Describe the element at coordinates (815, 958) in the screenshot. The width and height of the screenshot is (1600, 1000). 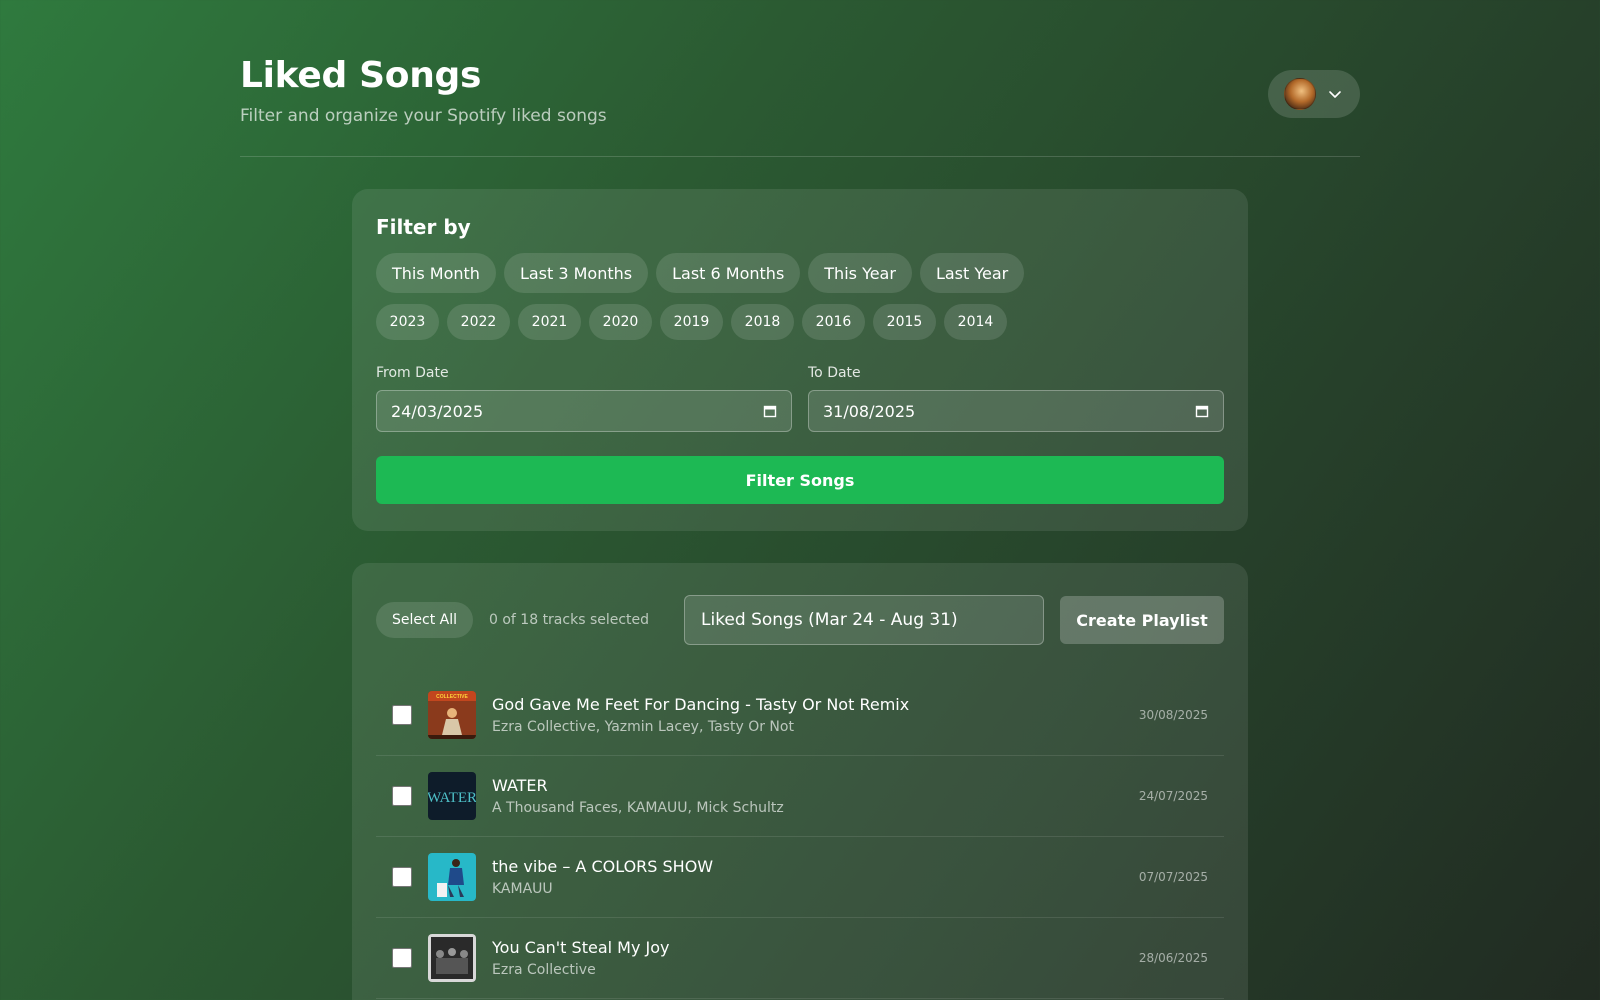
I see `track-info: You Can't Steal My Joy Ezra Collective` at that location.